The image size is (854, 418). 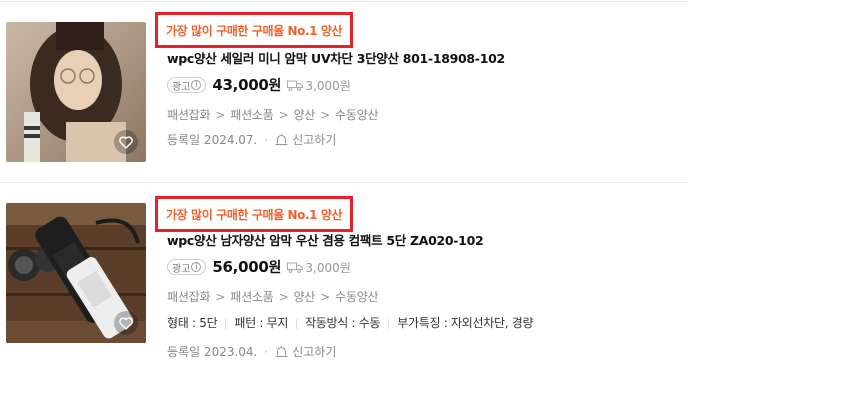 I want to click on spec-item: 작동방식 : 수동, so click(x=343, y=323).